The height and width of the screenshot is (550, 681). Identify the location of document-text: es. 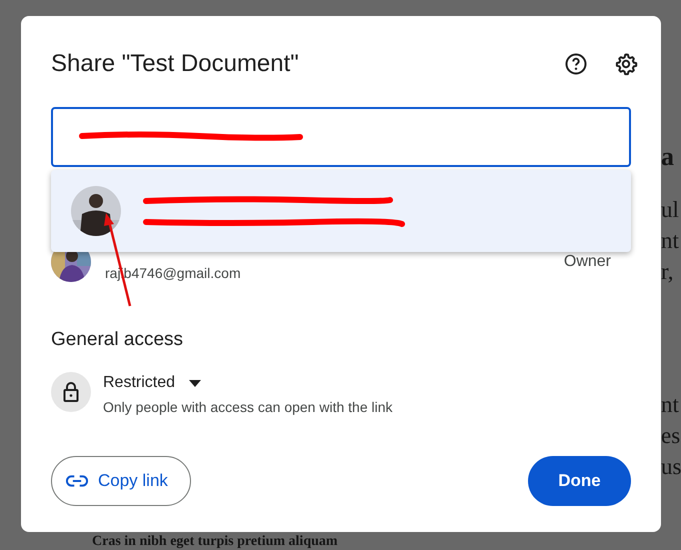
(671, 436).